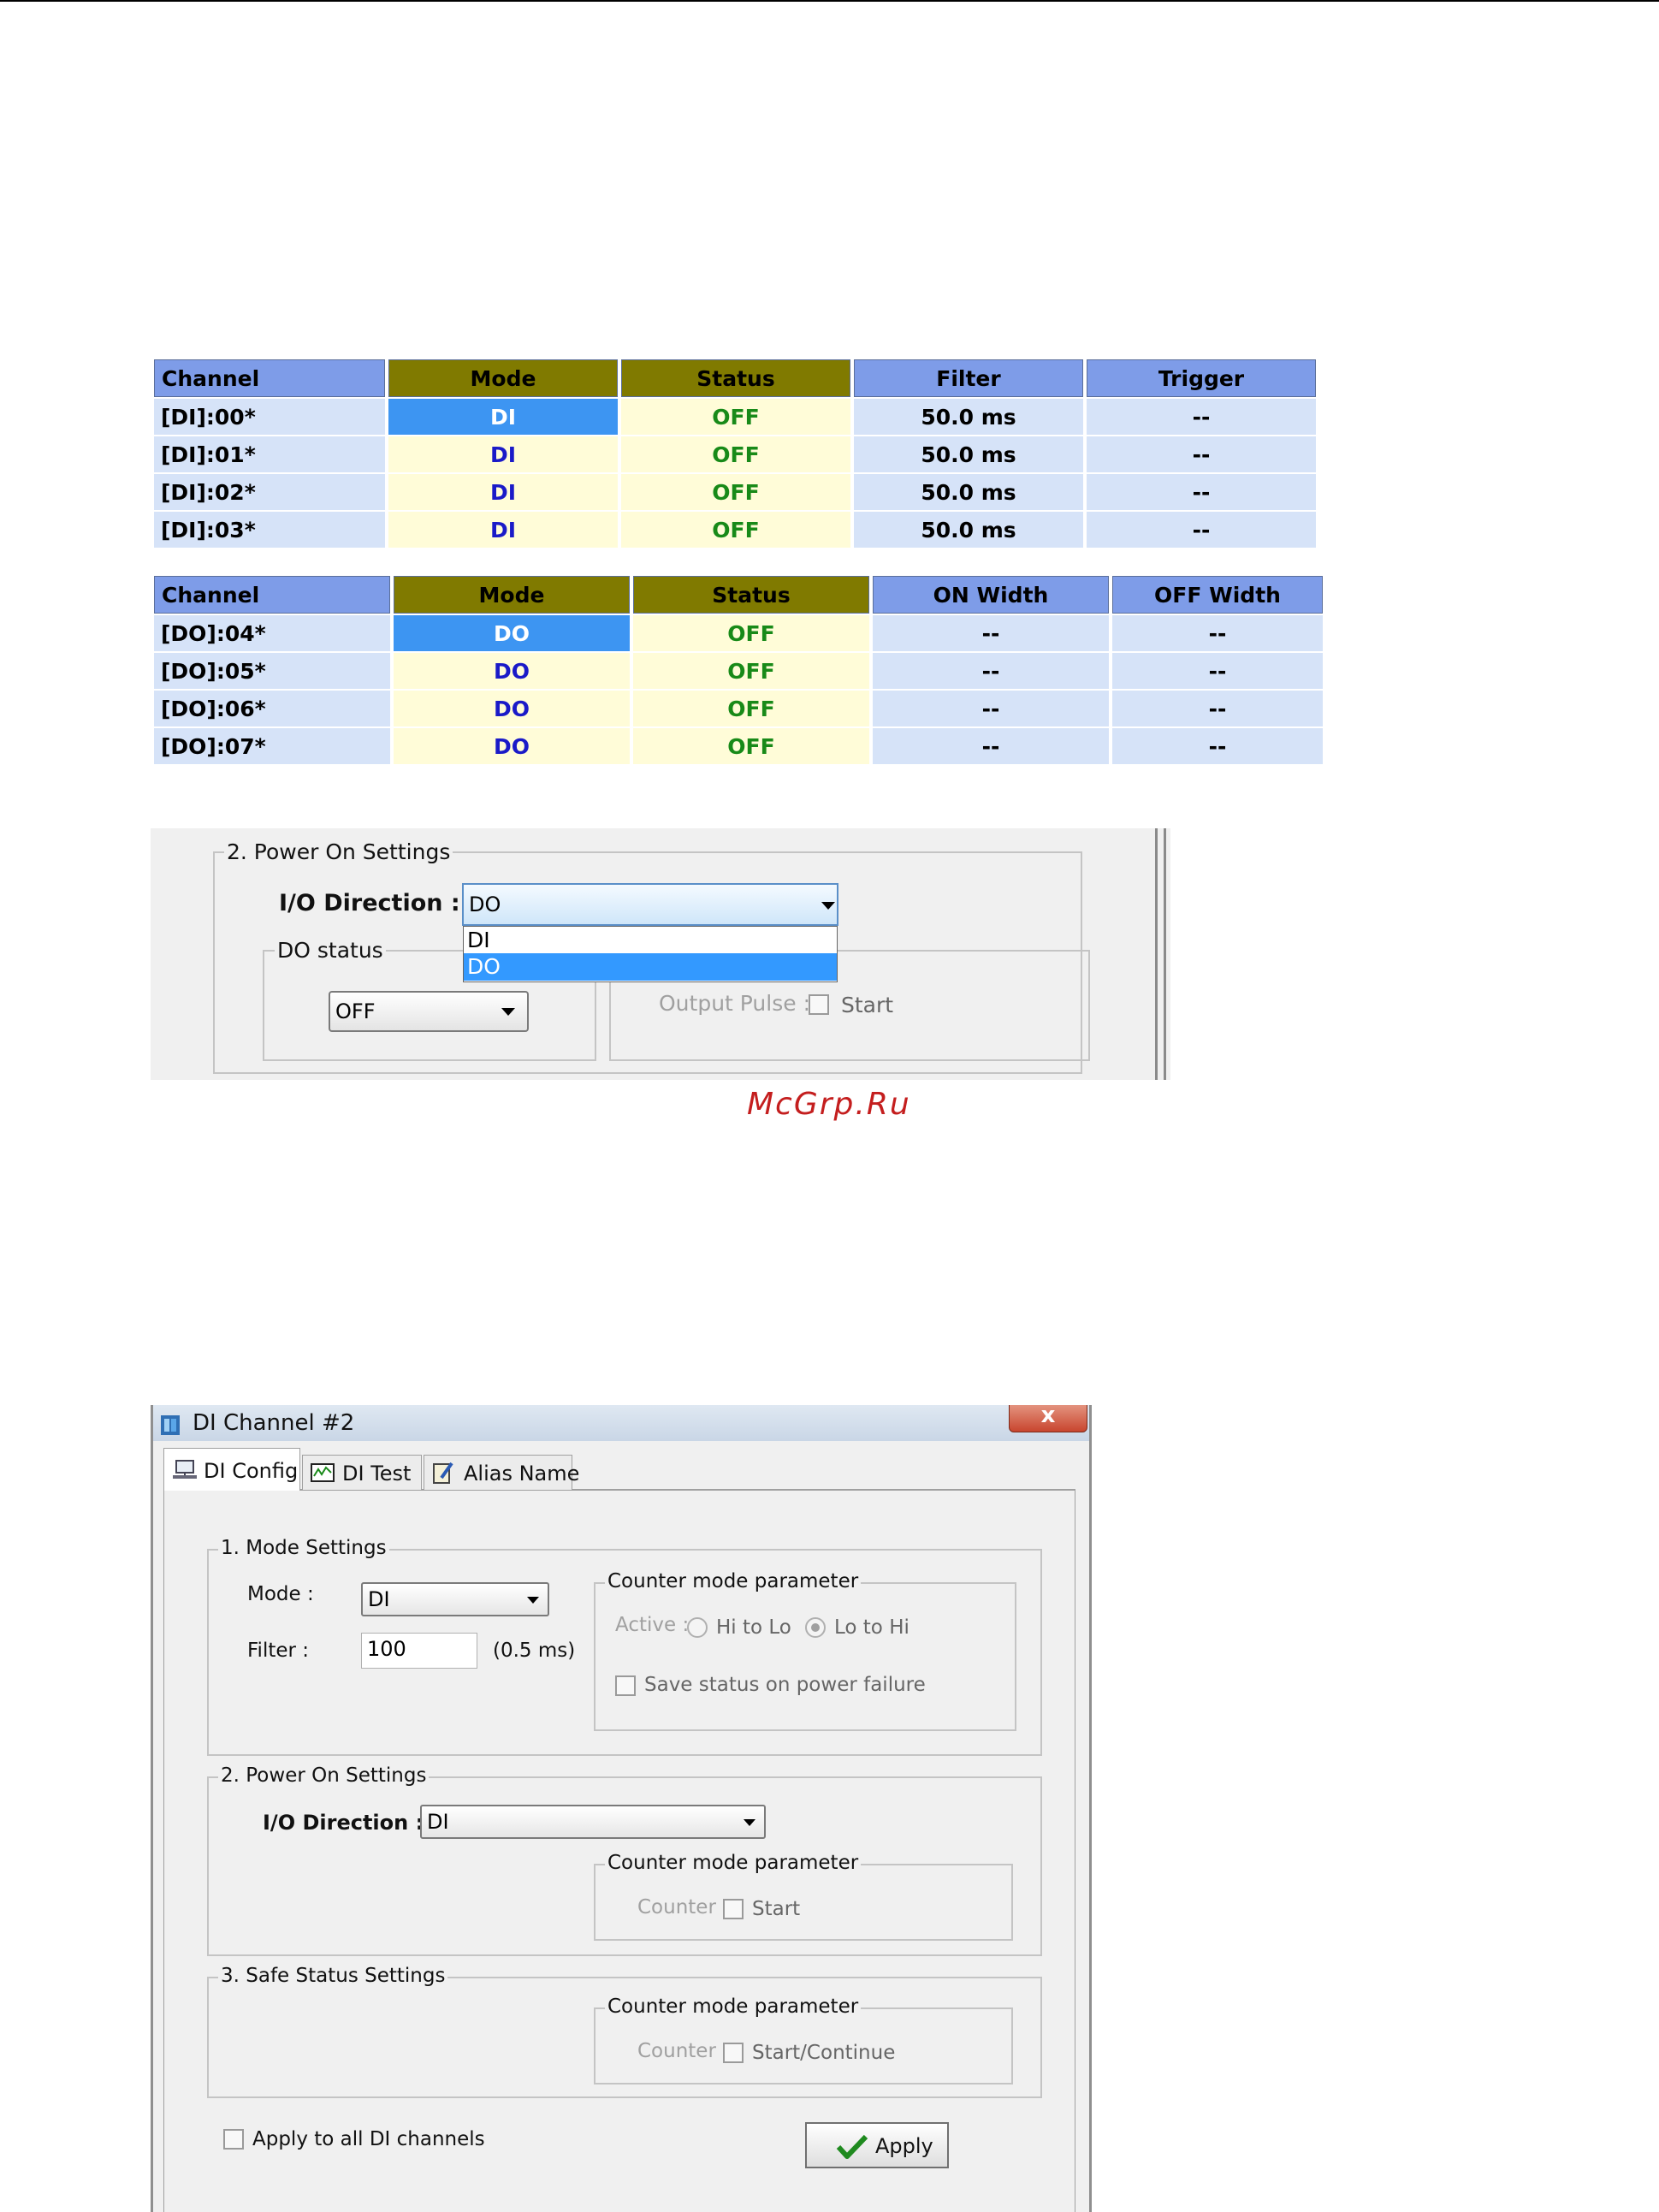 The height and width of the screenshot is (2212, 1659). What do you see at coordinates (733, 2053) in the screenshot?
I see `counter-start-continue-checkbox` at bounding box center [733, 2053].